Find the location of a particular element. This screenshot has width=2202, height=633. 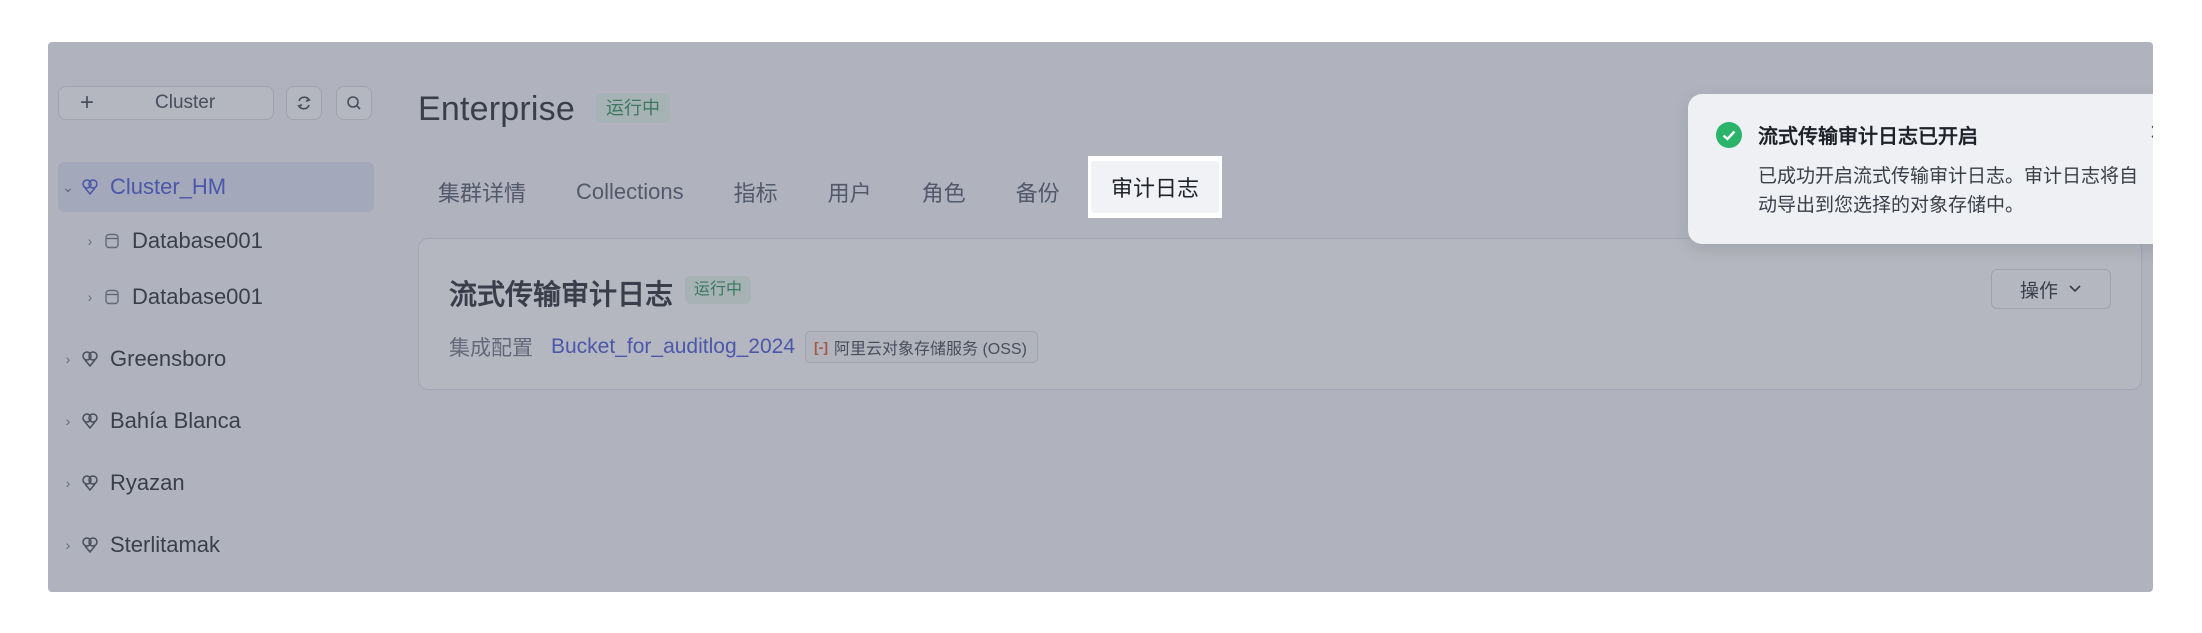

provider-label: 阿里云对象存储服务 (OSS) is located at coordinates (930, 349).